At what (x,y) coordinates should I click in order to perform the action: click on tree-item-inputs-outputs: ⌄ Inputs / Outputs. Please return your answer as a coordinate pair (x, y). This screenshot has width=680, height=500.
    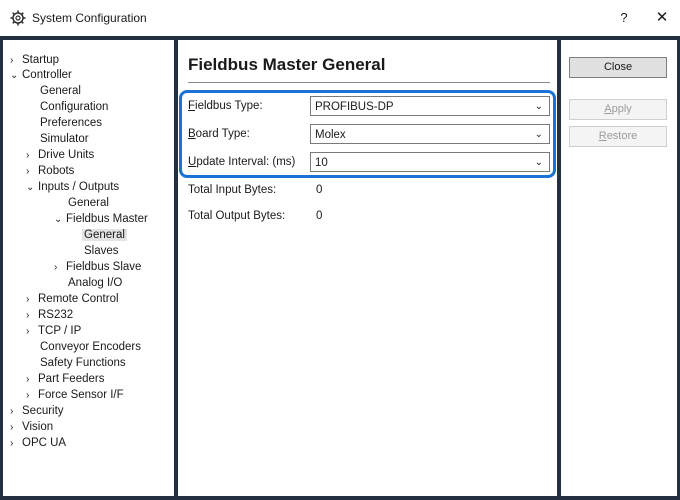
    Looking at the image, I should click on (72, 187).